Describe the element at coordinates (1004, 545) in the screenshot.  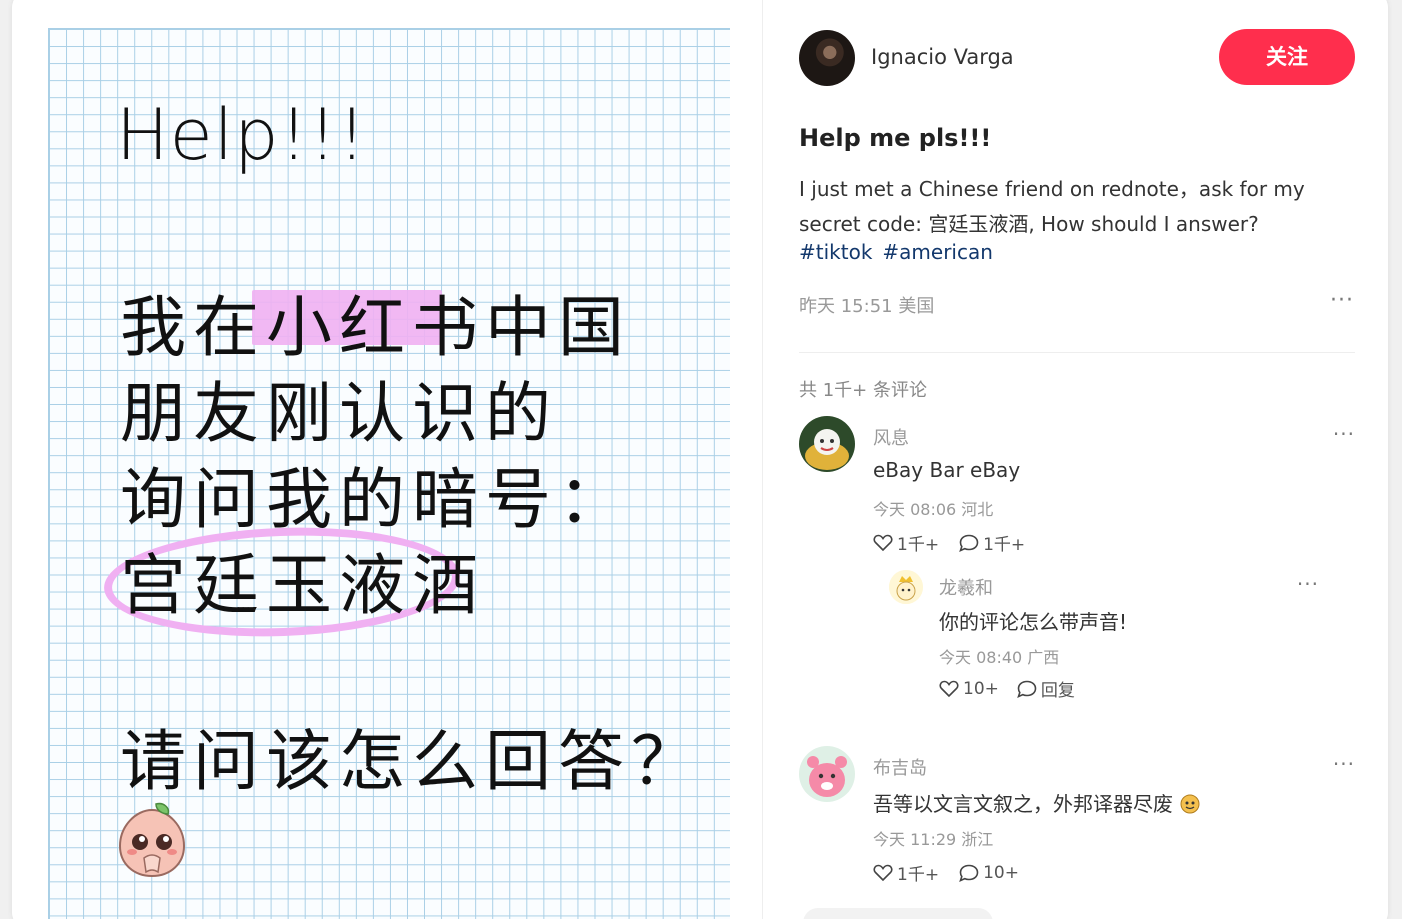
I see `reply-count: 1千+` at that location.